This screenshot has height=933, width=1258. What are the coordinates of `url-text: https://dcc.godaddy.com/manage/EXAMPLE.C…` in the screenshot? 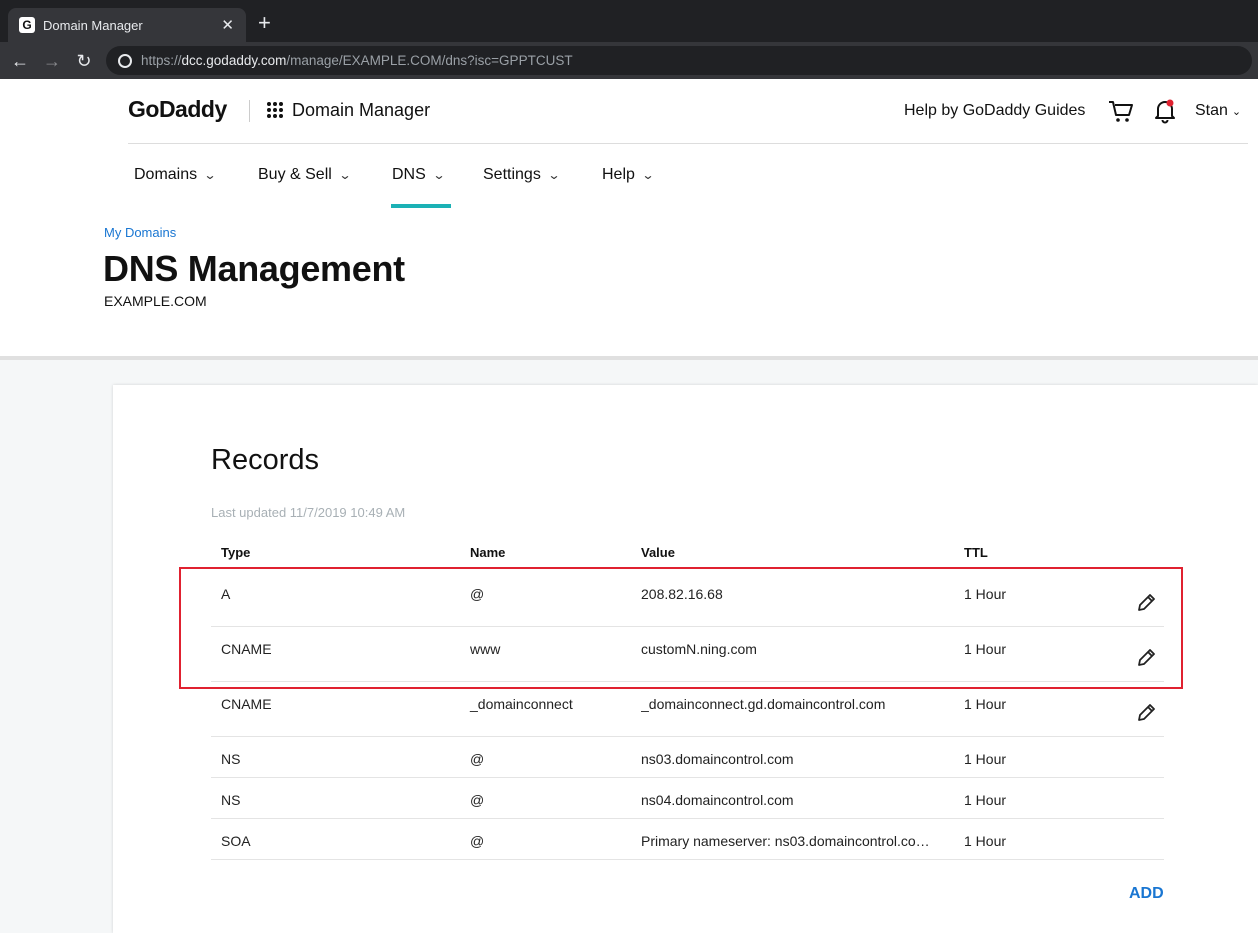 It's located at (357, 60).